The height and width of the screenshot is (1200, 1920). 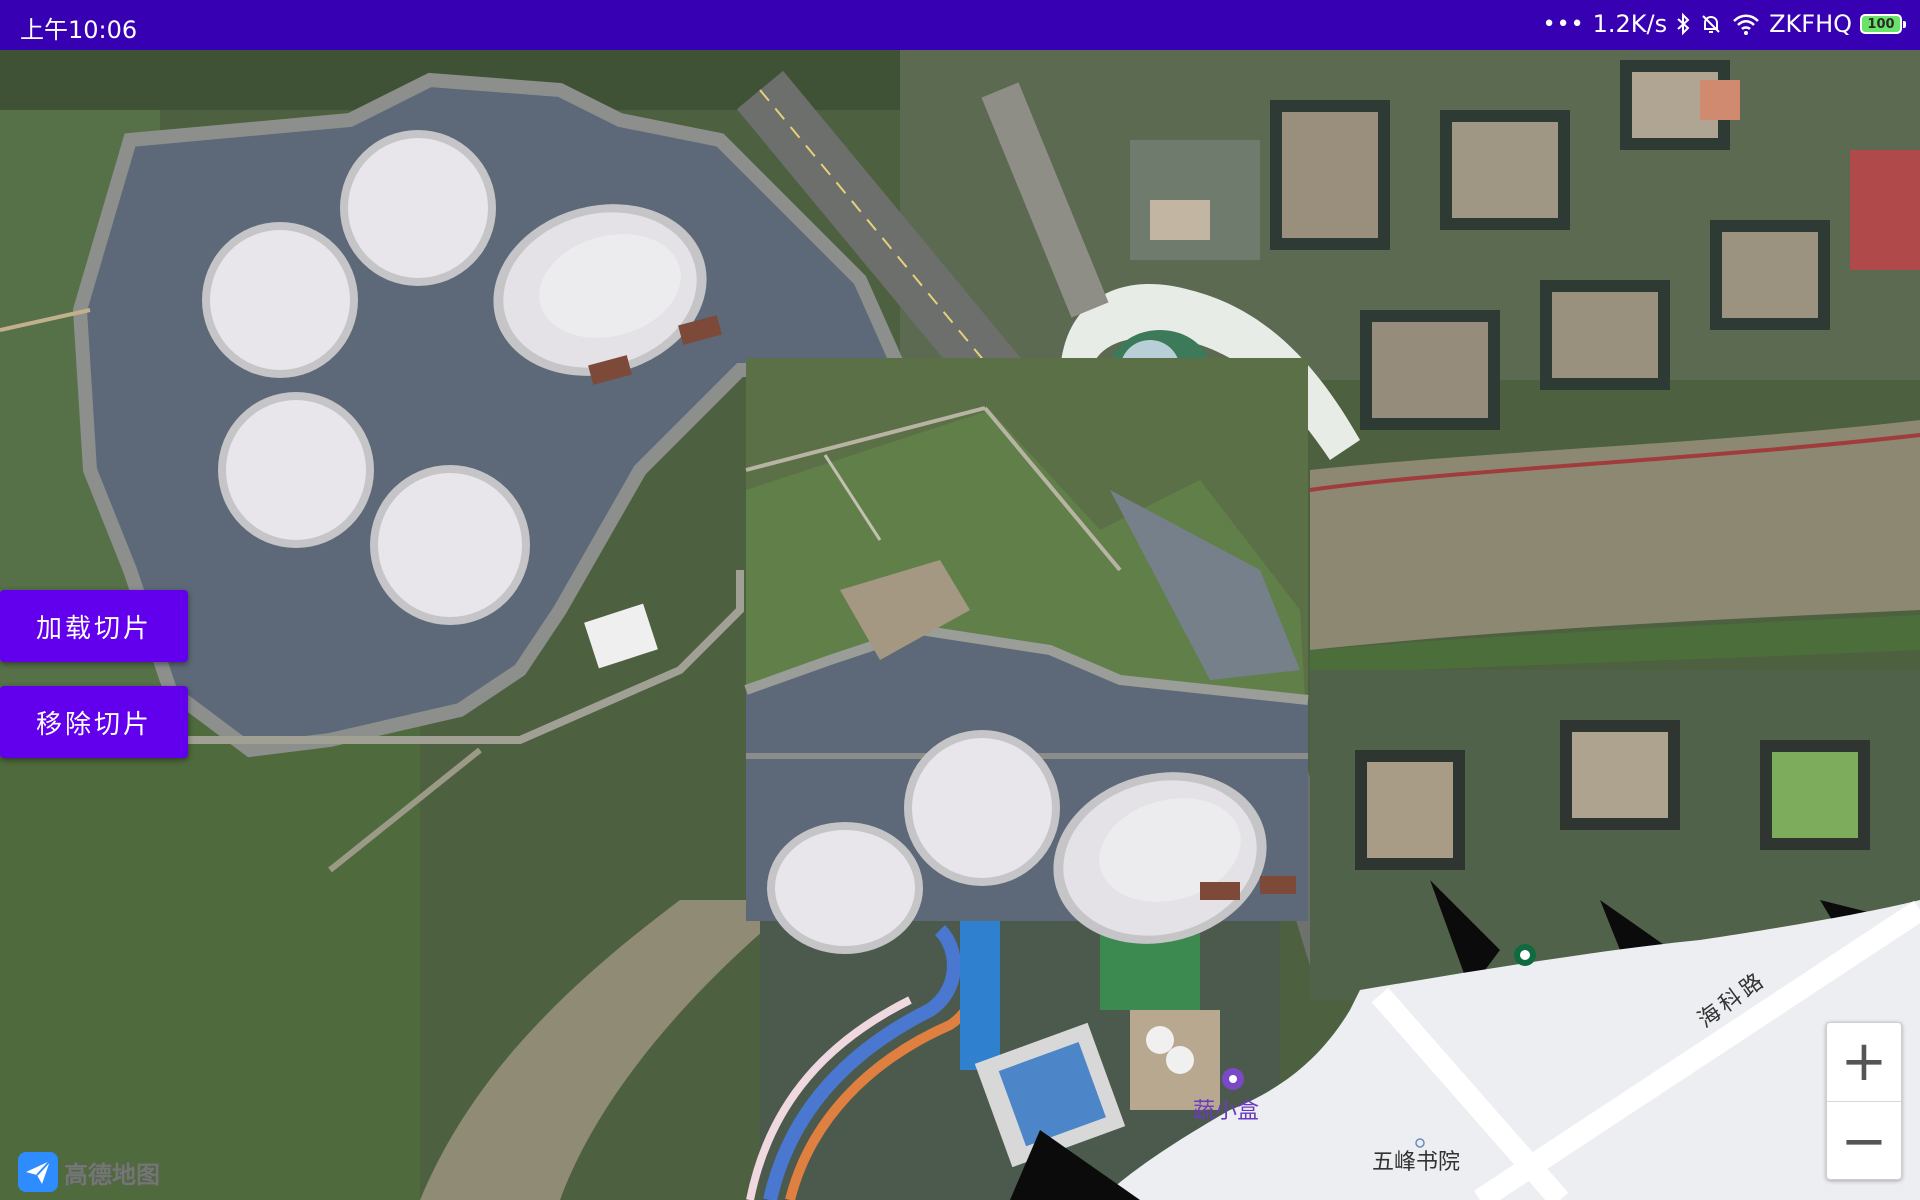 I want to click on status-bar: 上午10:06 ••• 1.2K/s ZKFHQ 100, so click(x=960, y=25).